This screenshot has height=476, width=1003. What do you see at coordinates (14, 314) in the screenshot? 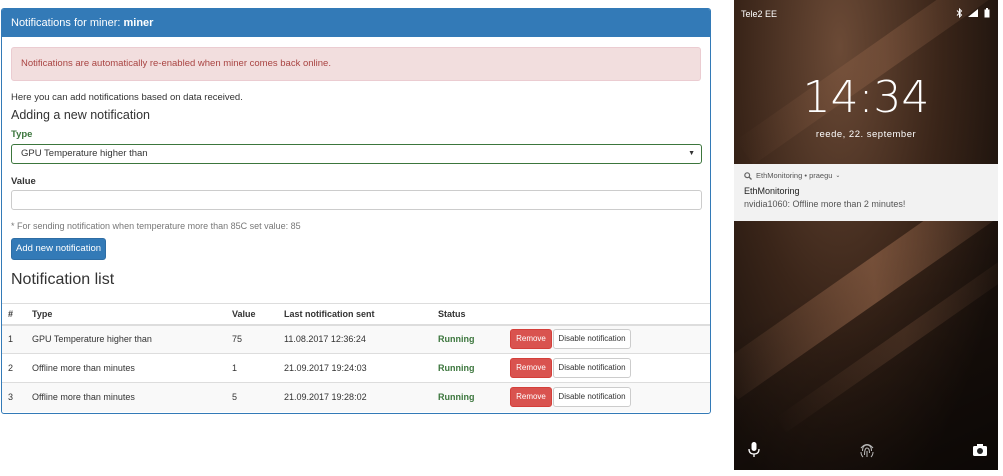
I see `col-num: #` at bounding box center [14, 314].